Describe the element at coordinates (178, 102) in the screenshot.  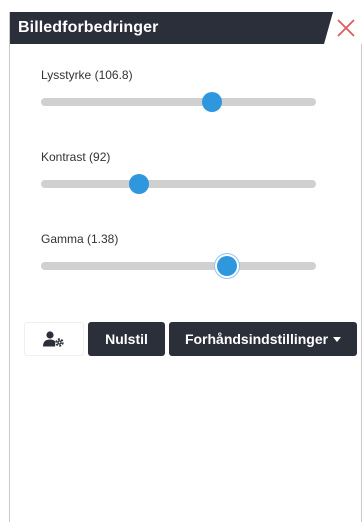
I see `brightness-slider` at that location.